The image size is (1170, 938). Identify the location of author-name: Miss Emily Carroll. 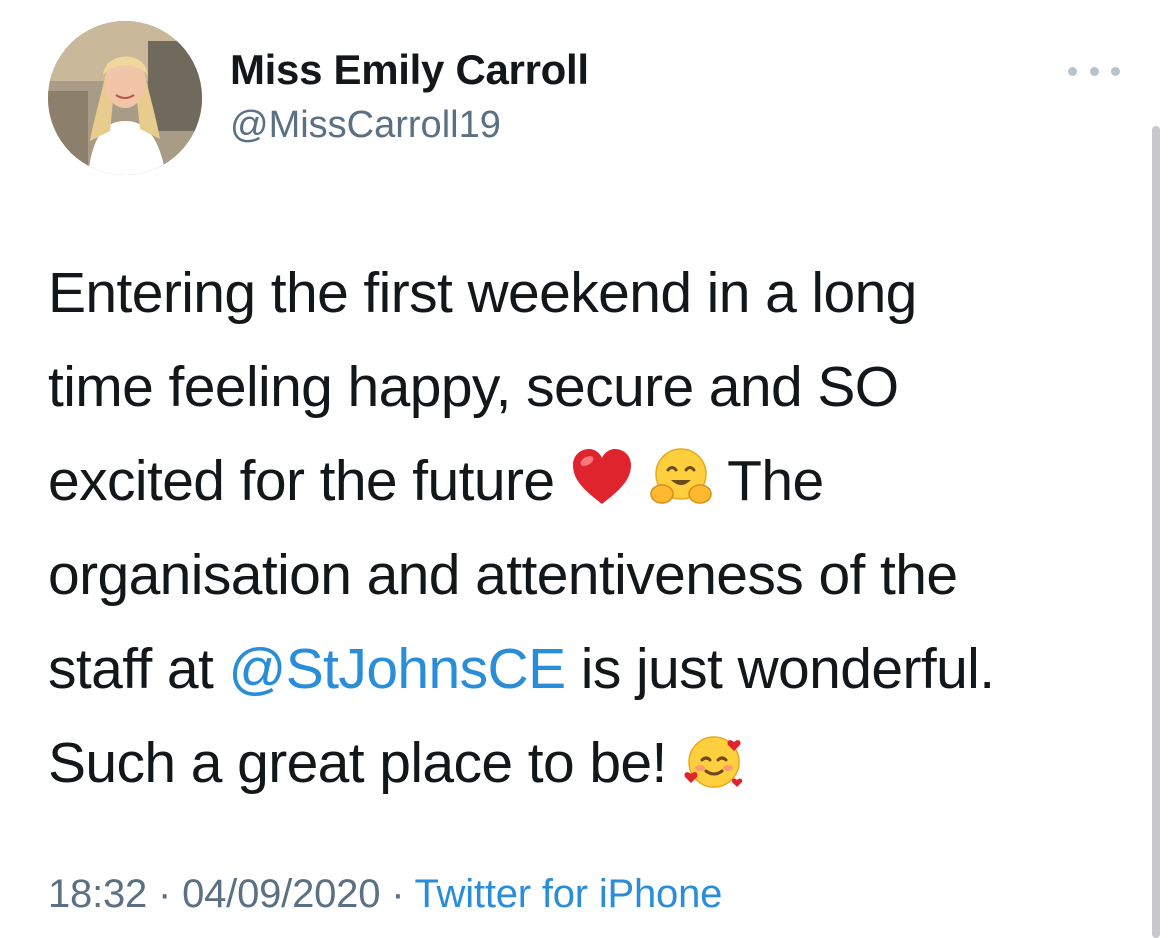
(409, 70).